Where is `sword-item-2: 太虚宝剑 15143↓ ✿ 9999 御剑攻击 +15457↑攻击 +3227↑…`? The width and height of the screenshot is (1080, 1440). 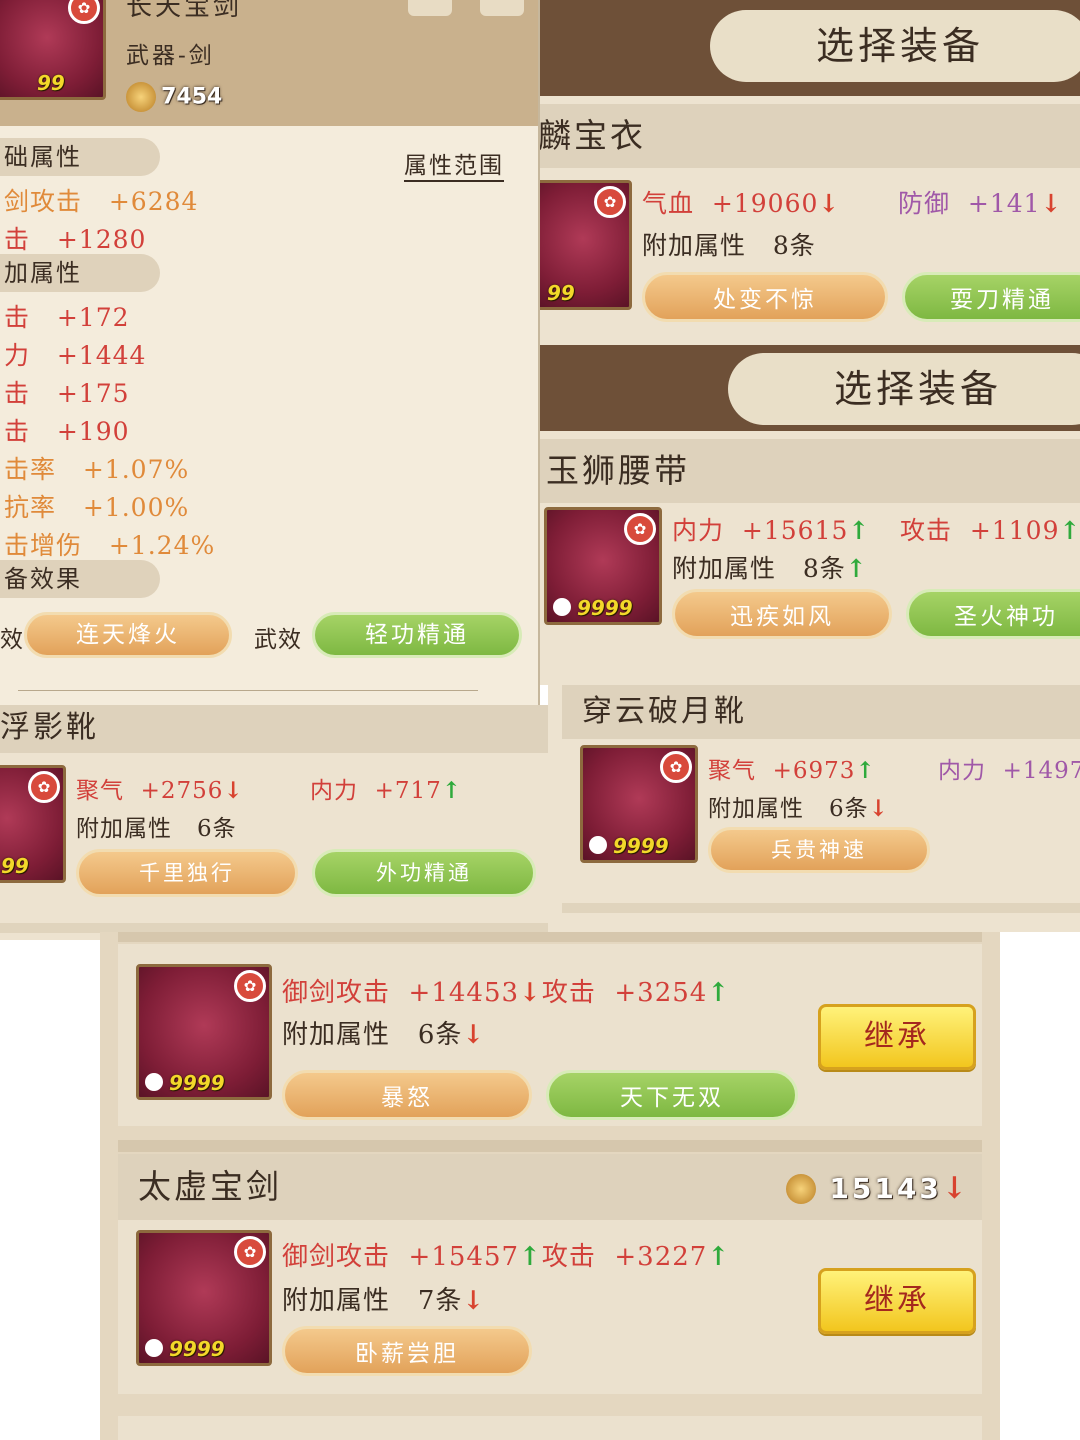
sword-item-2: 太虚宝剑 15143↓ ✿ 9999 御剑攻击 +15457↑攻击 +3227↑… is located at coordinates (550, 1274).